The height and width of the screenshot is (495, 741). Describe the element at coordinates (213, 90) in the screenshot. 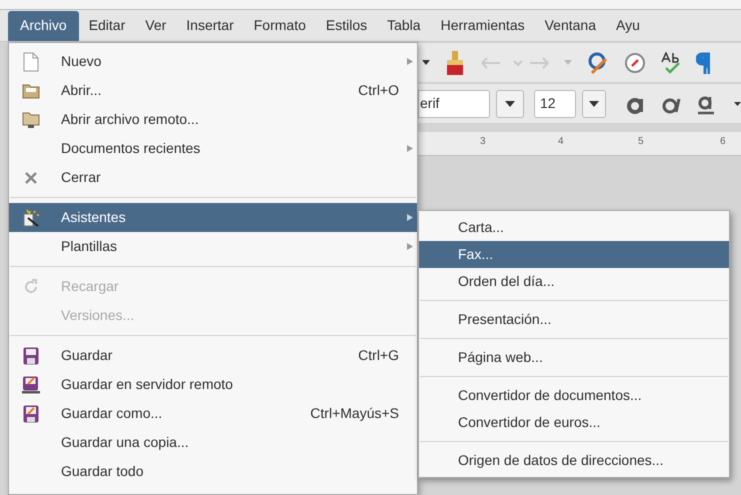

I see `menu-item: Abrir... Ctrl+O` at that location.